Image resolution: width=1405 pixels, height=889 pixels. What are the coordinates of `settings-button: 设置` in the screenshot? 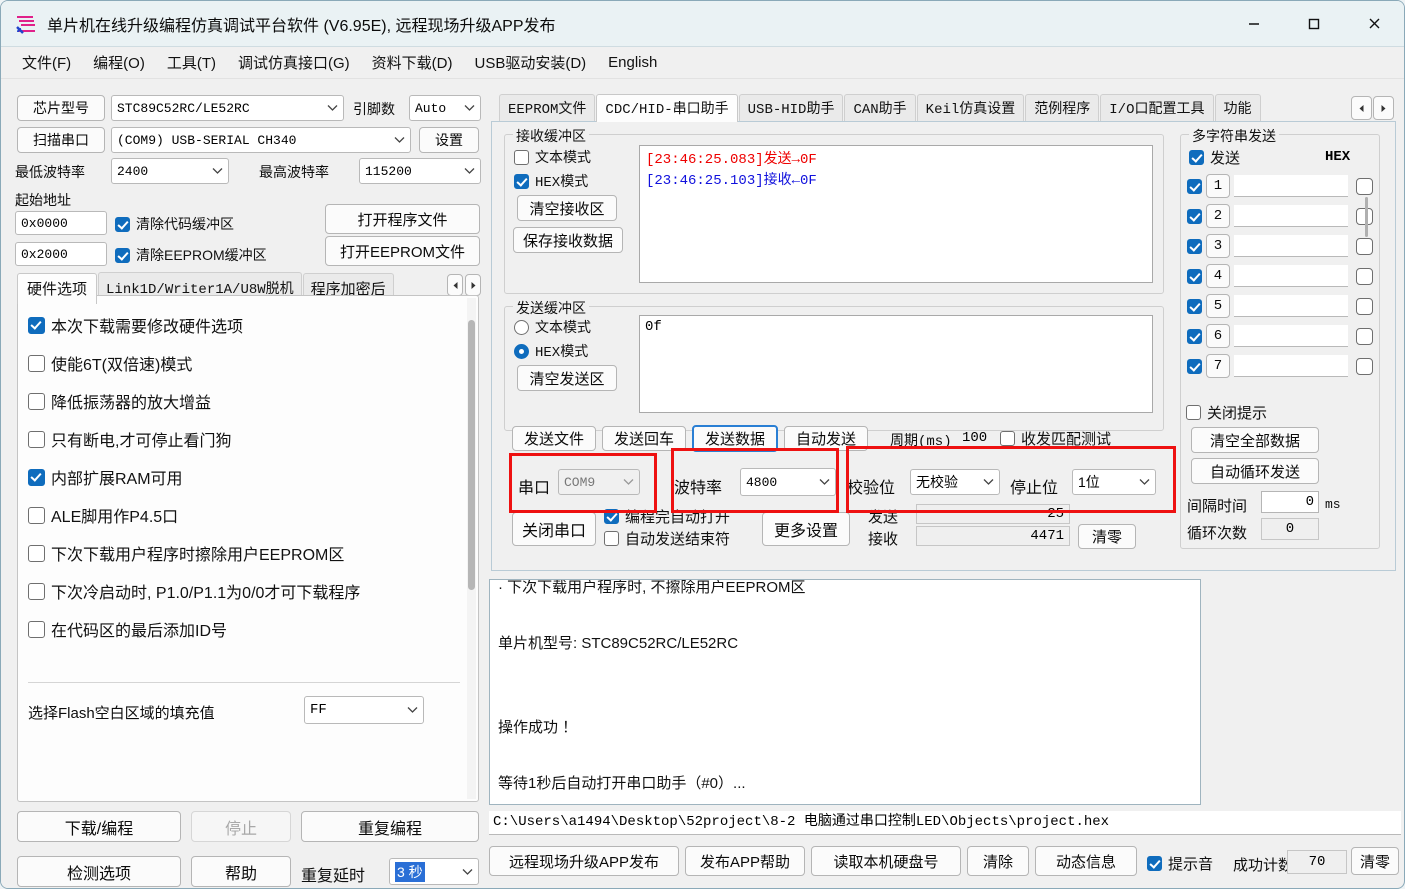 It's located at (449, 140).